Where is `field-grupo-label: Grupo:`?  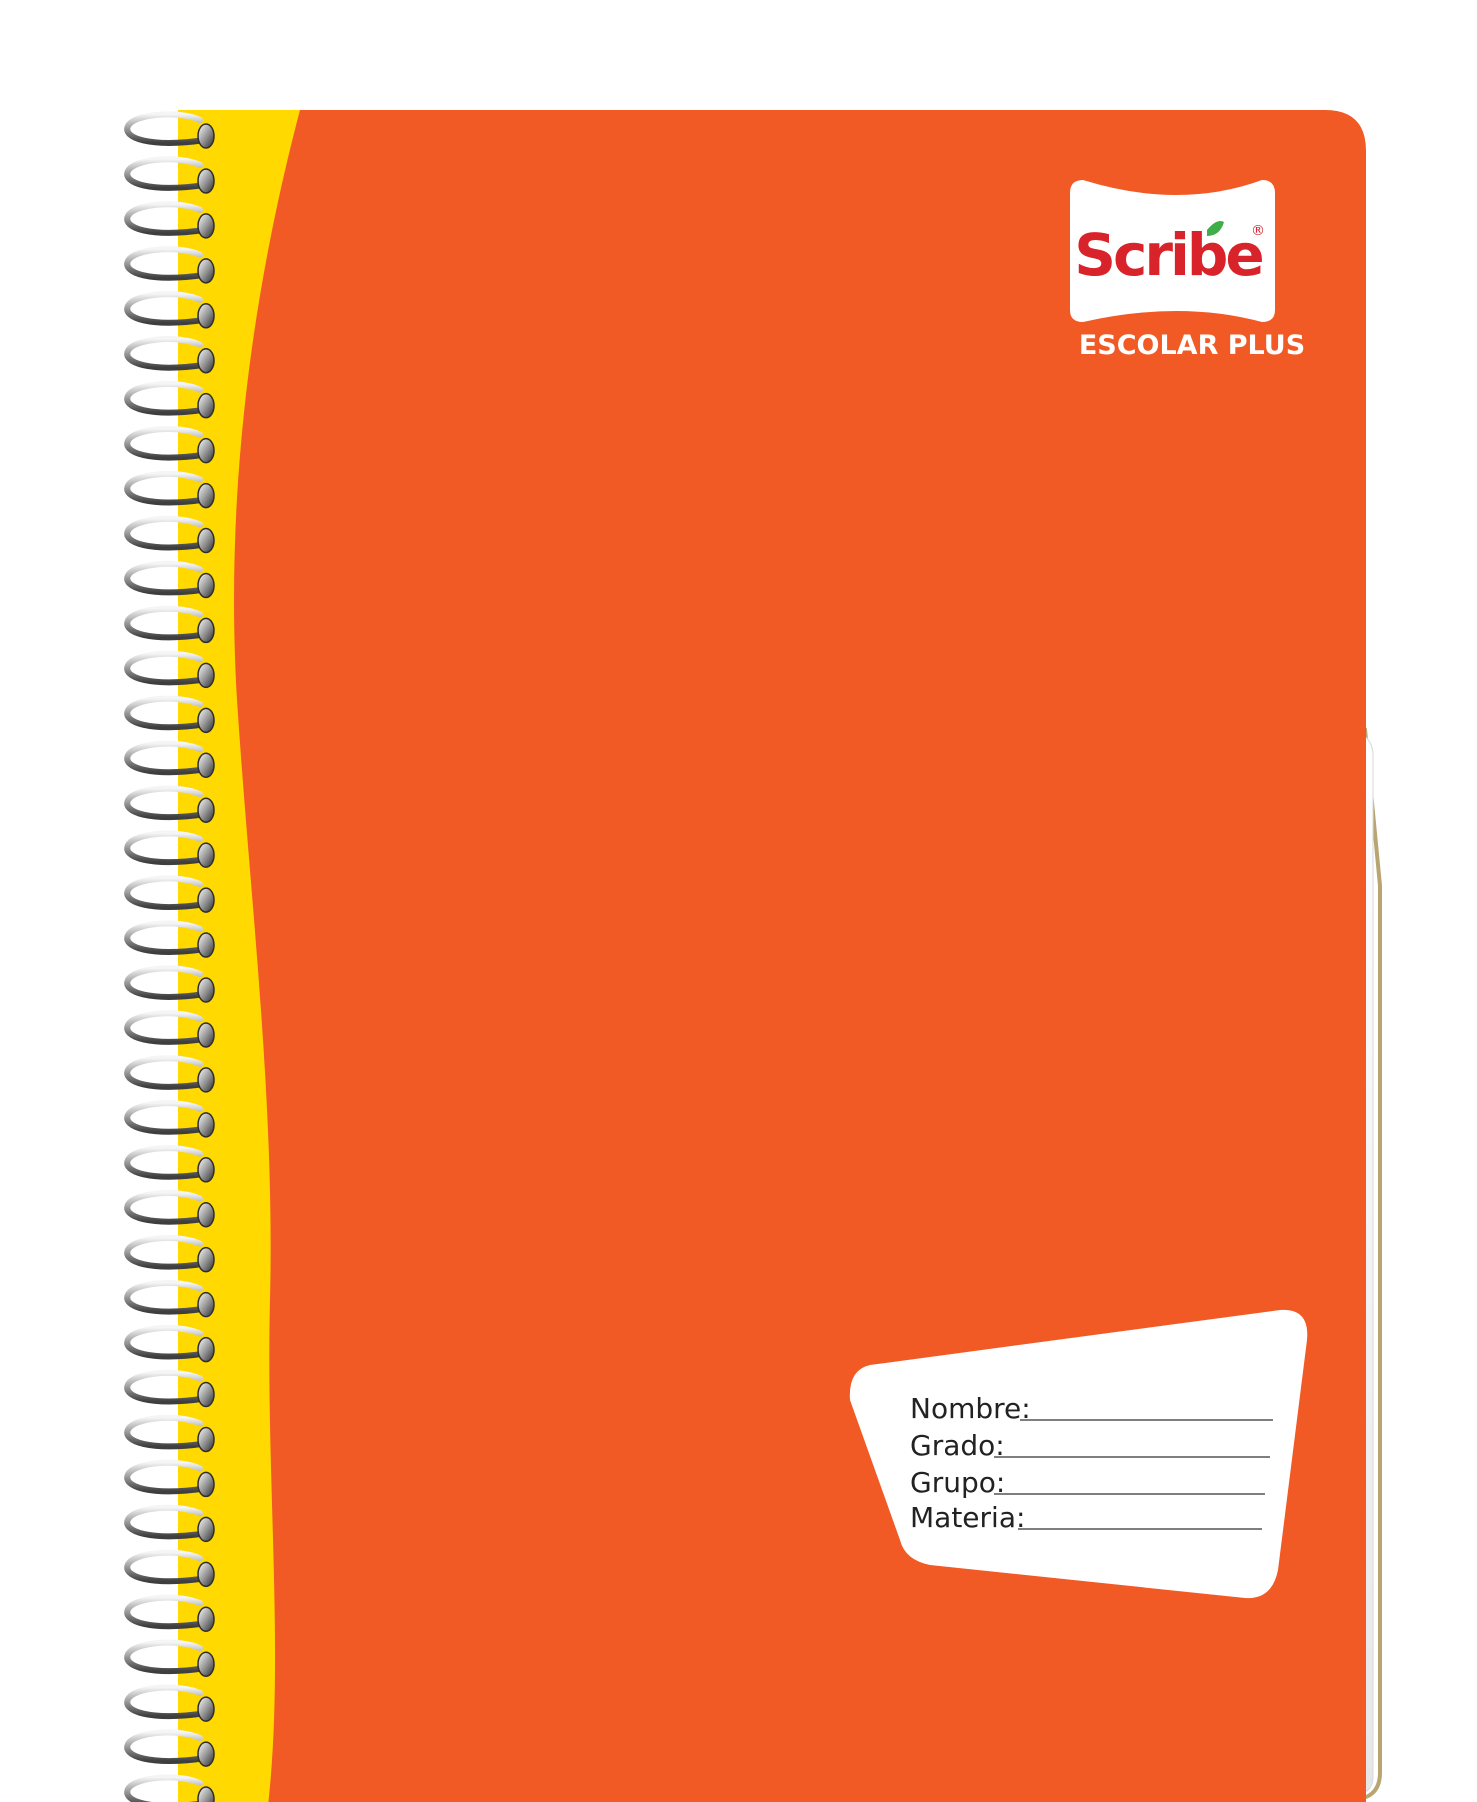 field-grupo-label: Grupo: is located at coordinates (957, 1482).